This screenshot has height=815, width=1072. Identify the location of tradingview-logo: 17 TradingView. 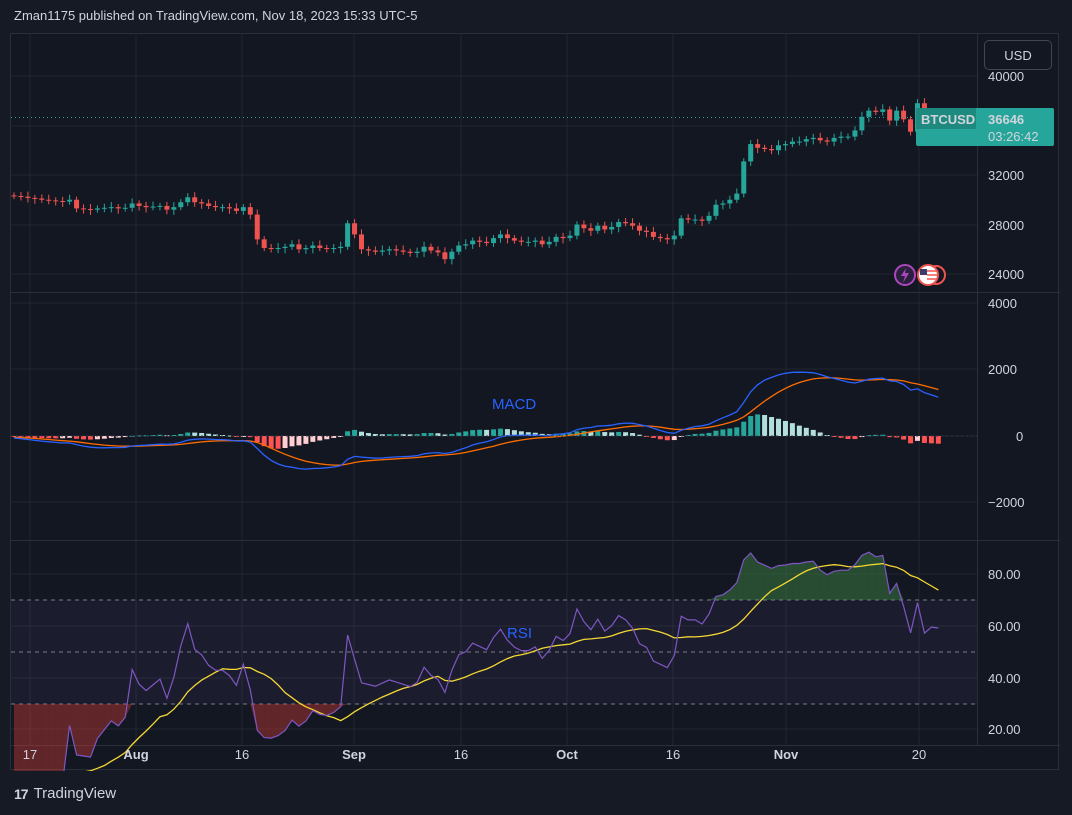
(65, 793).